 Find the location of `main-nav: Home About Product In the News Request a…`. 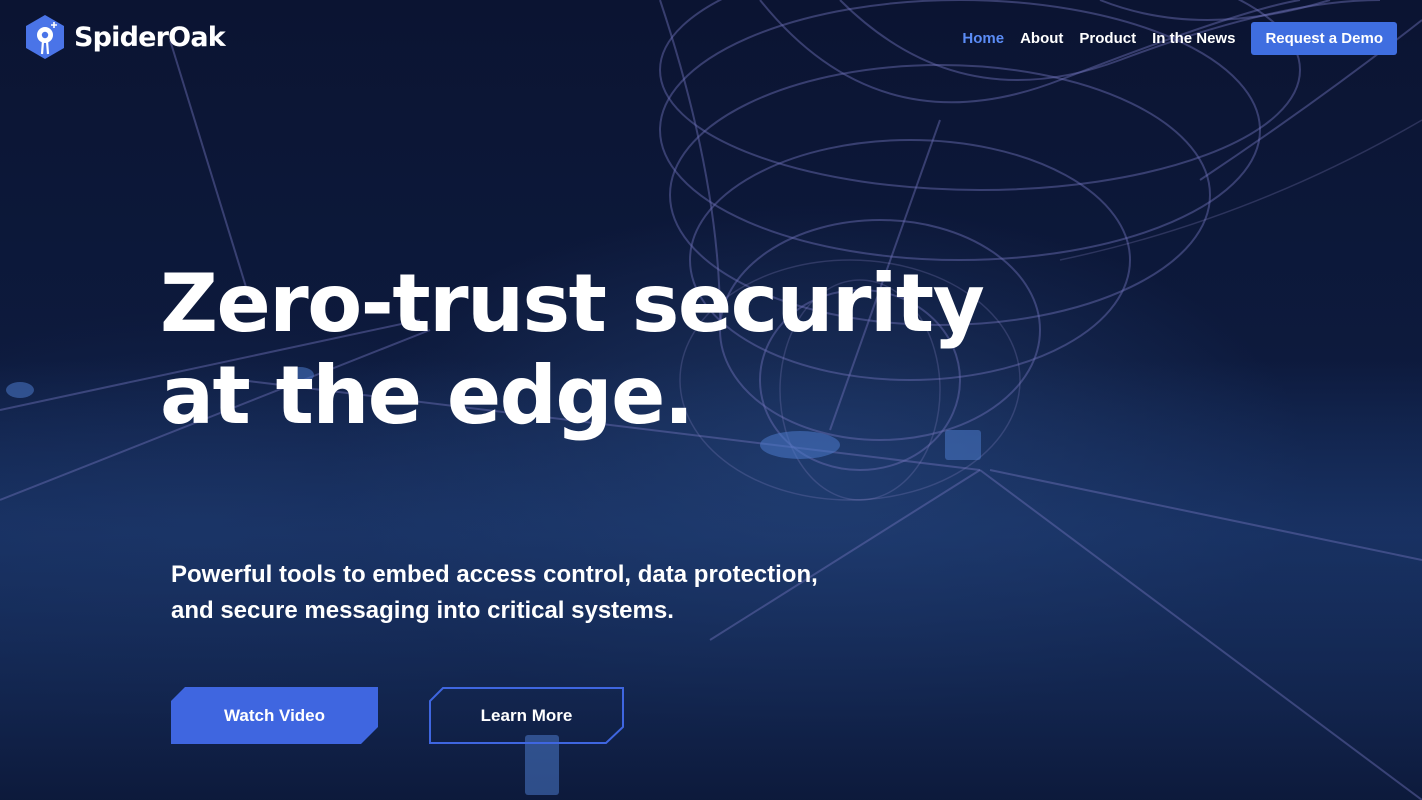

main-nav: Home About Product In the News Request a… is located at coordinates (1179, 38).